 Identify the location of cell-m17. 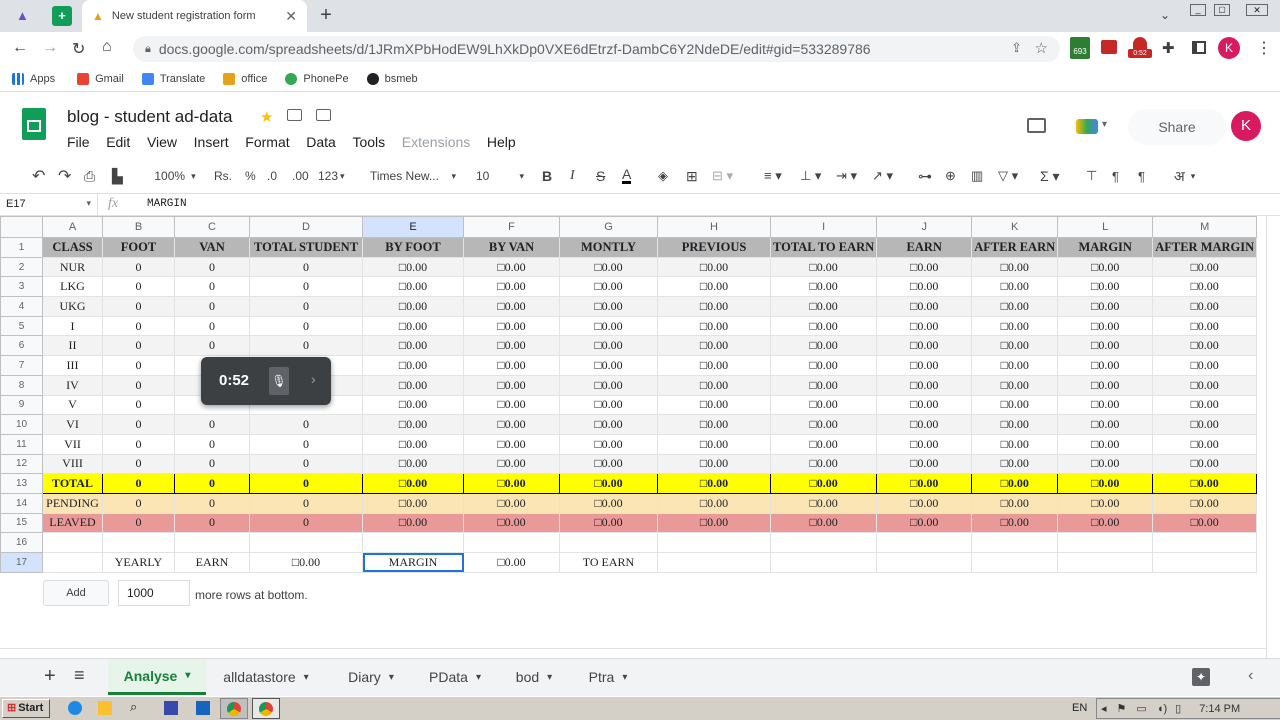
(1205, 562).